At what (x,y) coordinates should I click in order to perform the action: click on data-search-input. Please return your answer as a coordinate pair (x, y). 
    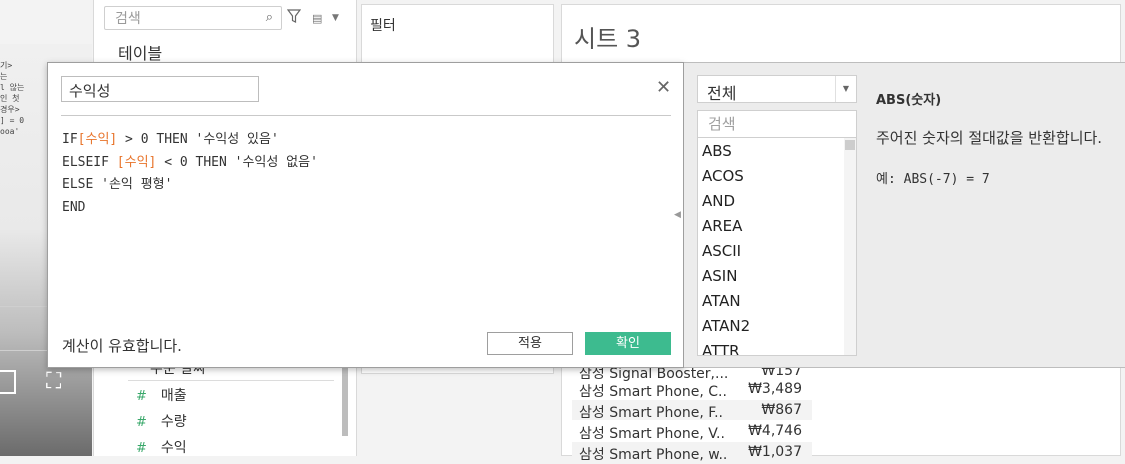
    Looking at the image, I should click on (190, 19).